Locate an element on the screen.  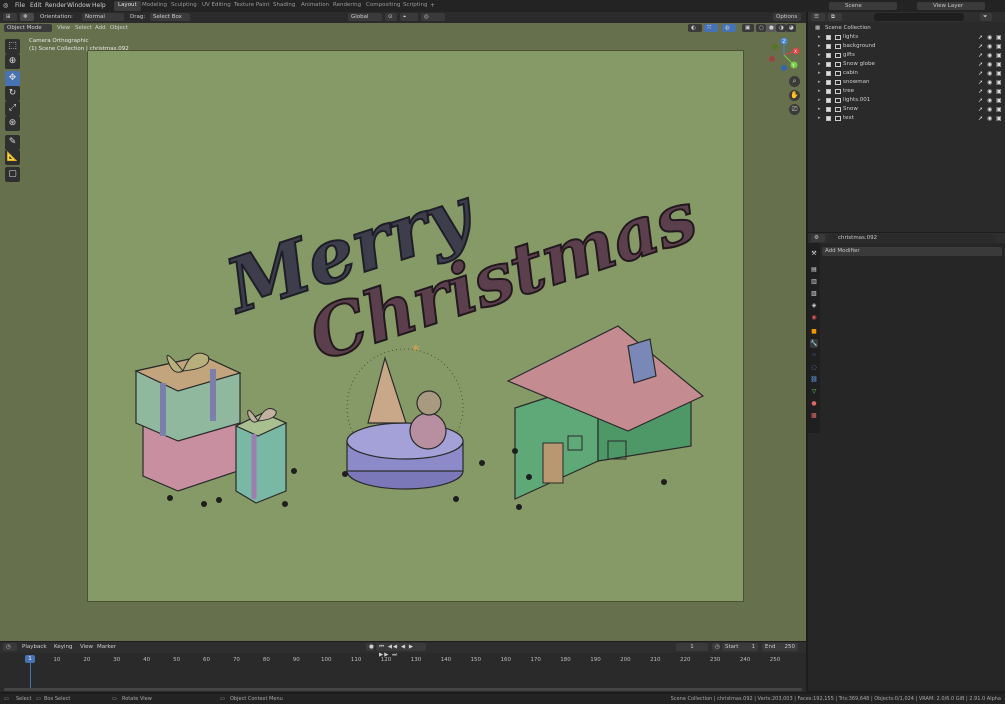
zoom-icon: ⌕ is located at coordinates (794, 81).